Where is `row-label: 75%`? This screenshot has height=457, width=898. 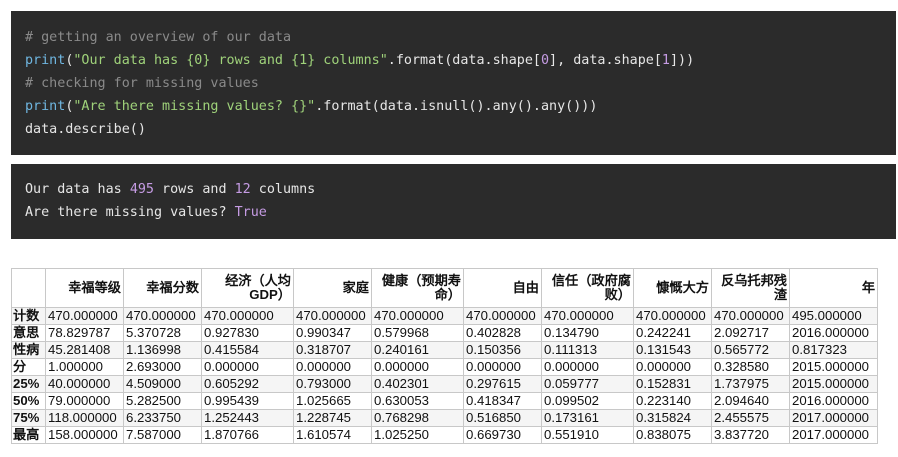 row-label: 75% is located at coordinates (28, 418).